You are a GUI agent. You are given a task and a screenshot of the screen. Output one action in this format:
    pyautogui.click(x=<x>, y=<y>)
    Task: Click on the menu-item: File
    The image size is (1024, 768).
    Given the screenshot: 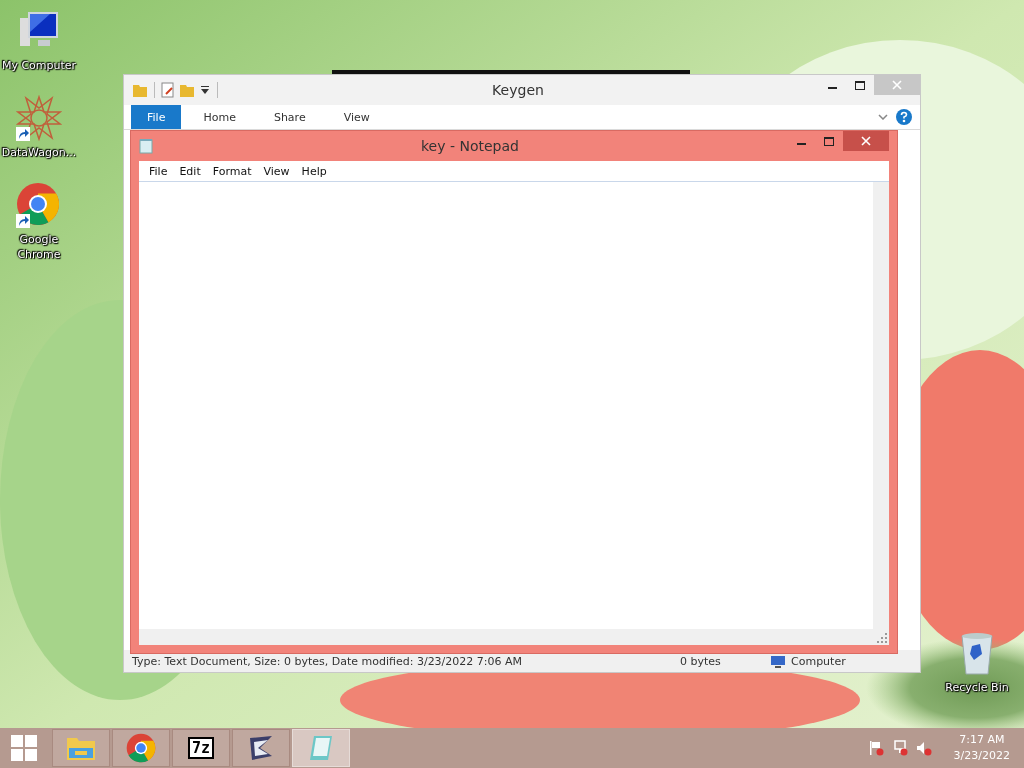 What is the action you would take?
    pyautogui.click(x=158, y=171)
    